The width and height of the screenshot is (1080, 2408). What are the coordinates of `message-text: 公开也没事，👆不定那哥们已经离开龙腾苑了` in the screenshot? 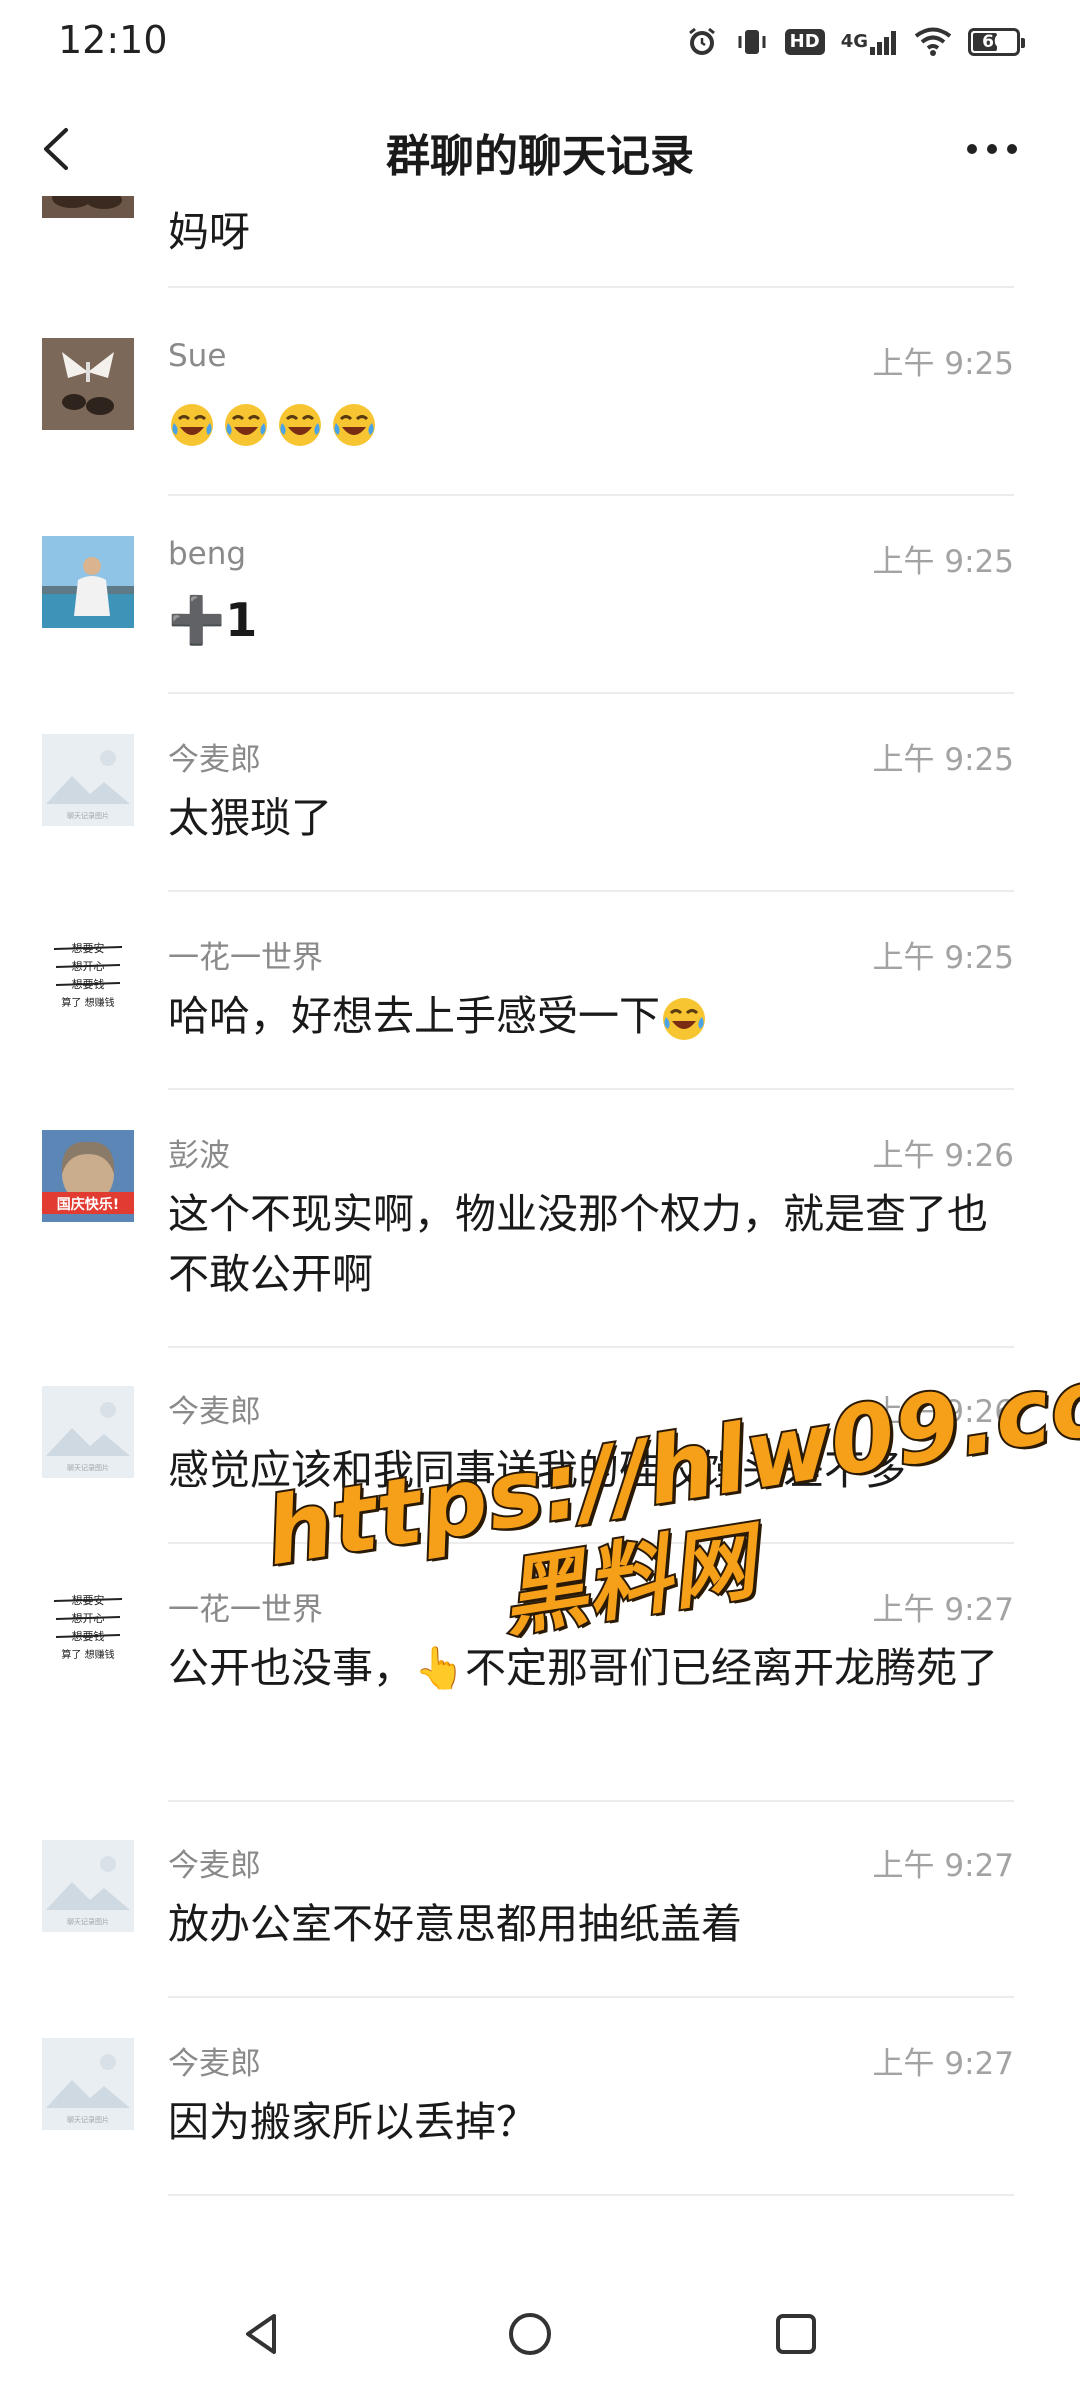 It's located at (583, 1668).